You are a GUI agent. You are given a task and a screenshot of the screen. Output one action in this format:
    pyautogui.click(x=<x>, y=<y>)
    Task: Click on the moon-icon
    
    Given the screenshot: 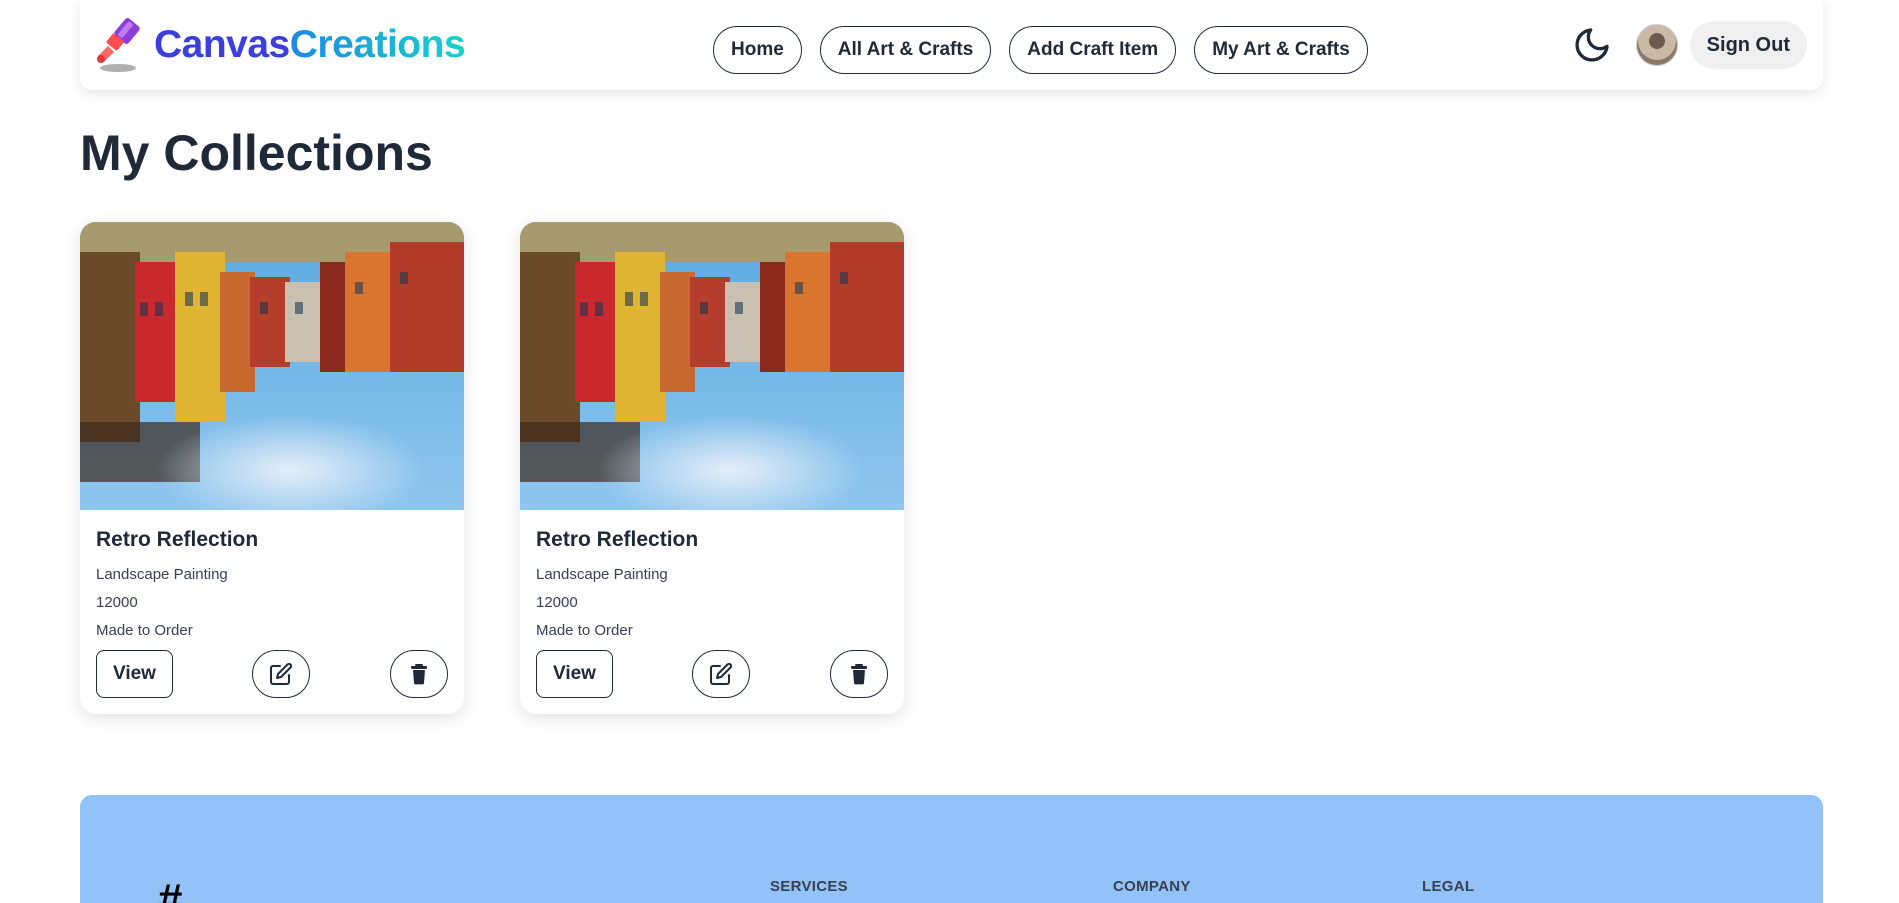 What is the action you would take?
    pyautogui.click(x=1592, y=45)
    